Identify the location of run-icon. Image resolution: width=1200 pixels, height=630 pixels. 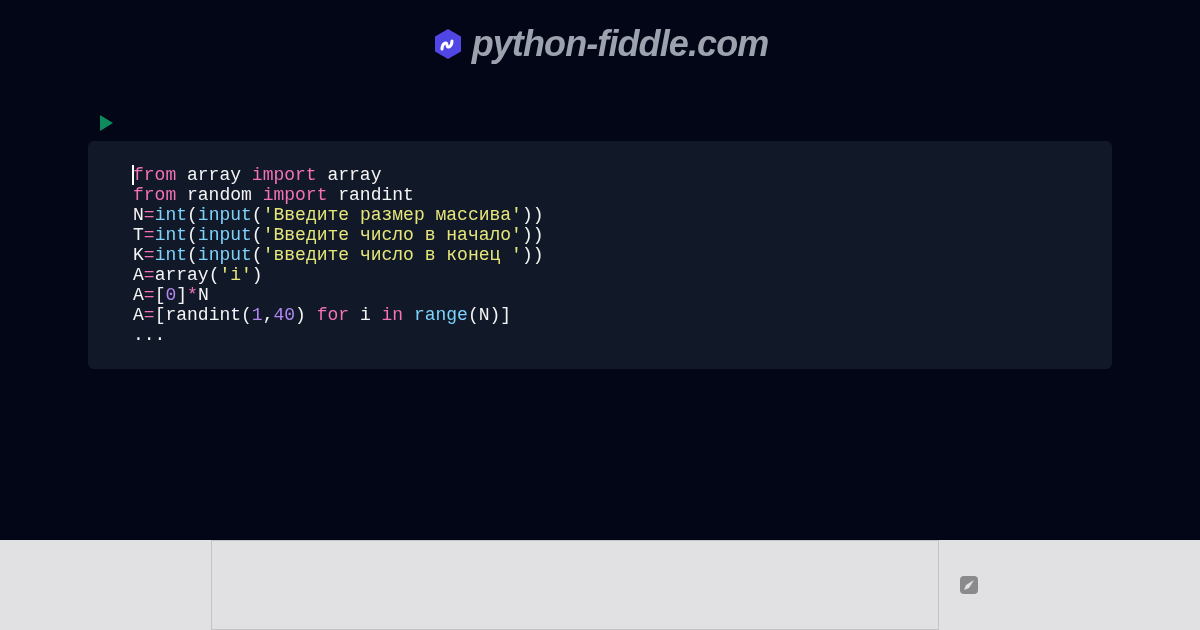
(106, 123).